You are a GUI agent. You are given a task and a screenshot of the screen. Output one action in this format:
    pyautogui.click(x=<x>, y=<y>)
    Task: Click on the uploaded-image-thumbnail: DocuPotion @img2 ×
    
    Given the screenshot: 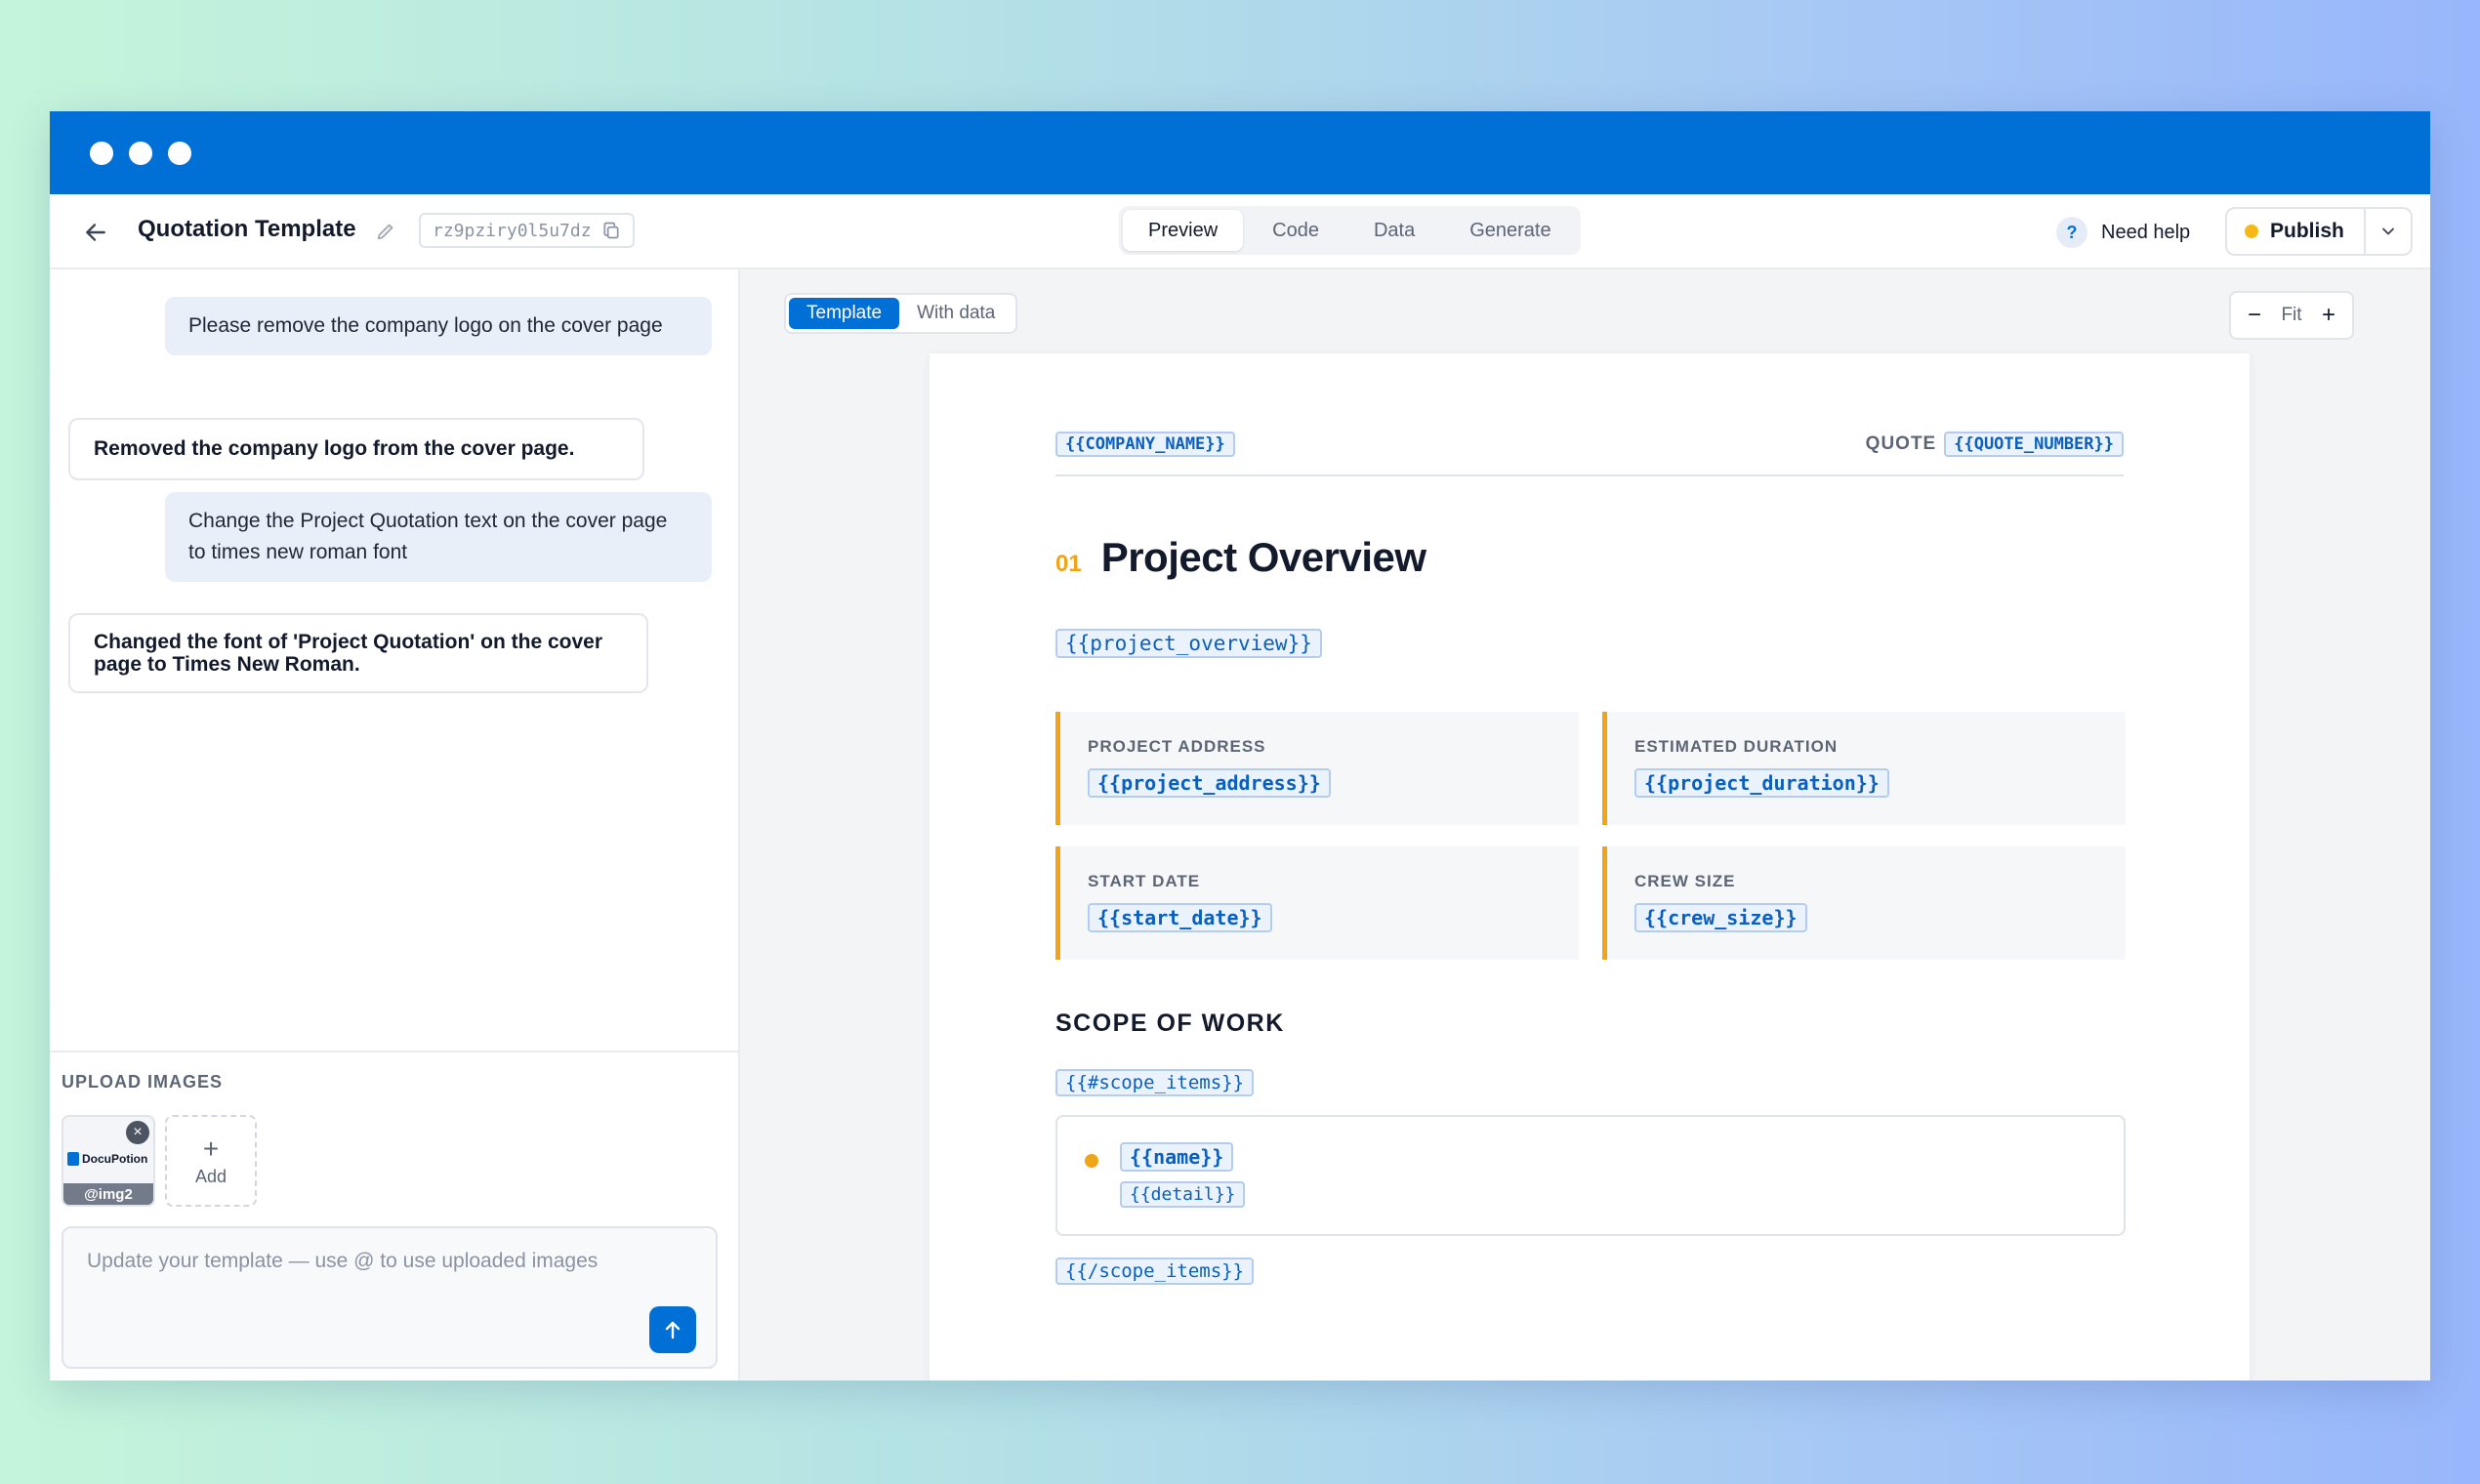 What is the action you would take?
    pyautogui.click(x=108, y=1161)
    